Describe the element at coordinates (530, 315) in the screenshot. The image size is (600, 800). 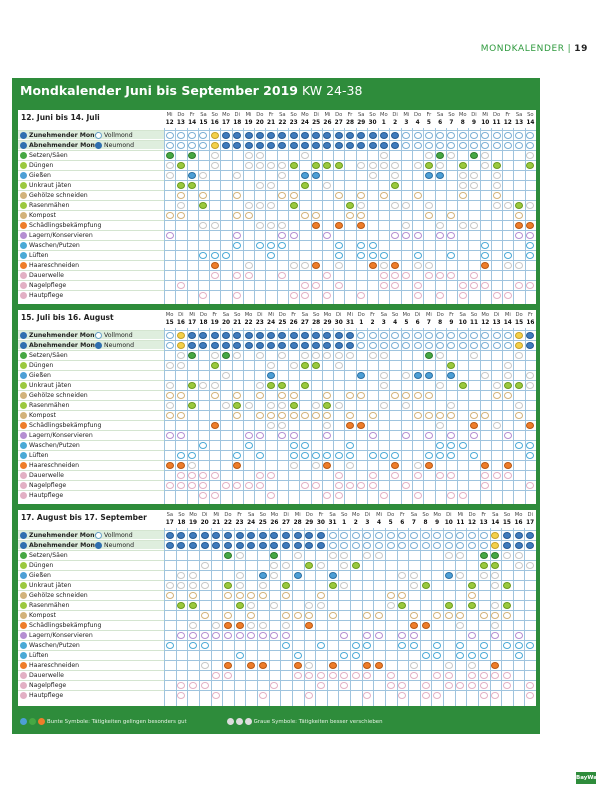
I see `weekday-label: Fr` at that location.